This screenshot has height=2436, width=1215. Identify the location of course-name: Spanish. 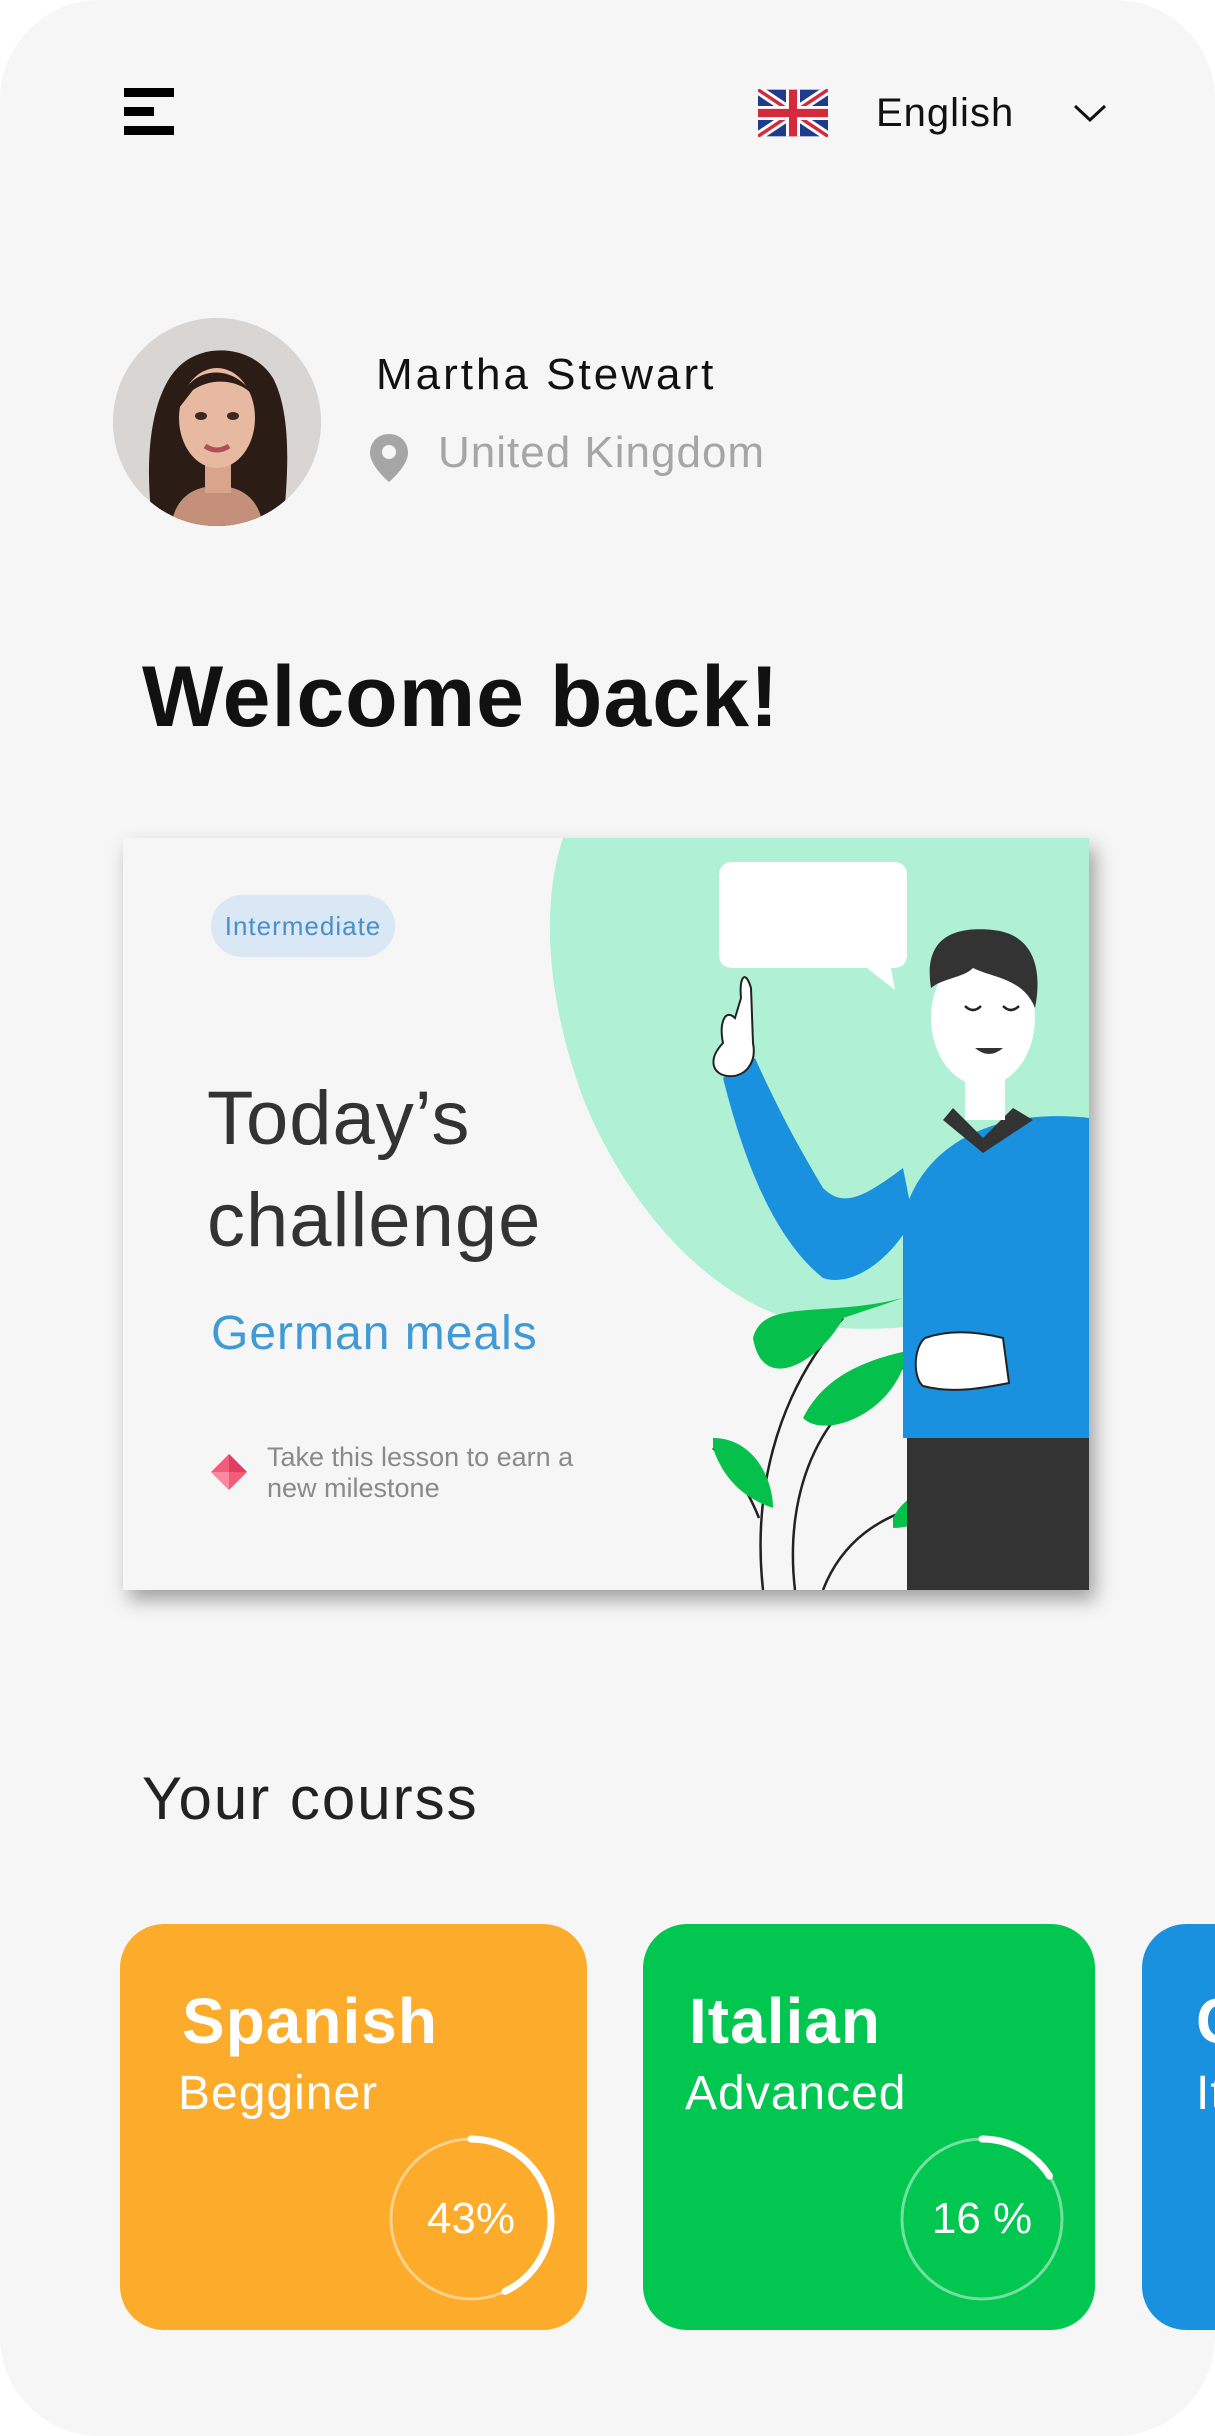
(310, 2021).